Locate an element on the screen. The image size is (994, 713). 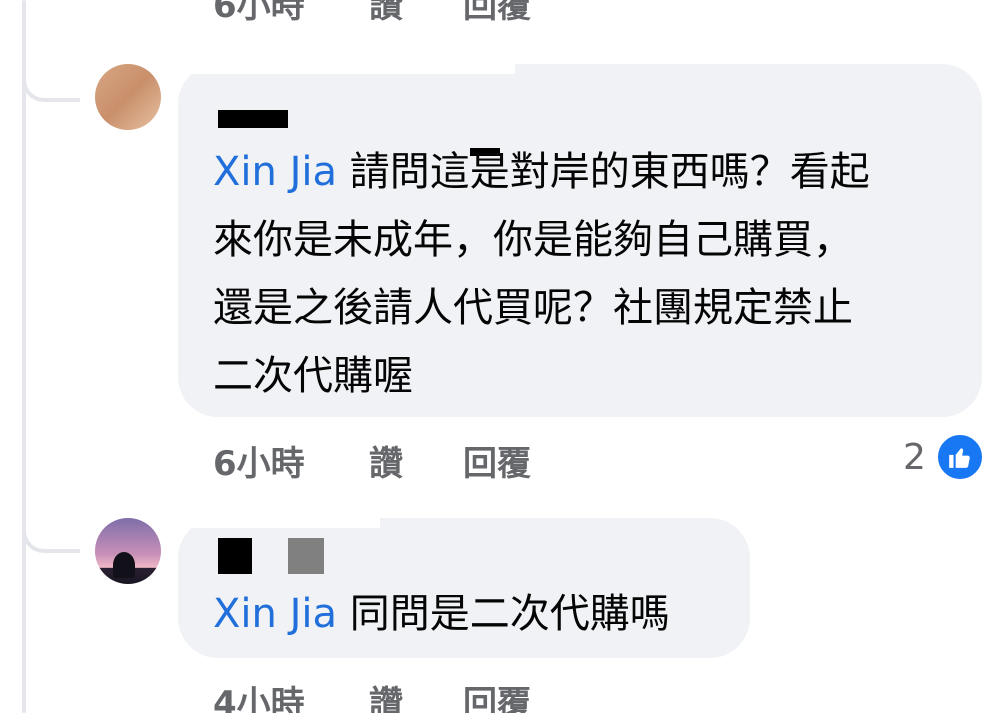
comment-line: 來你是未成年，你是能夠自己購買， is located at coordinates (533, 240).